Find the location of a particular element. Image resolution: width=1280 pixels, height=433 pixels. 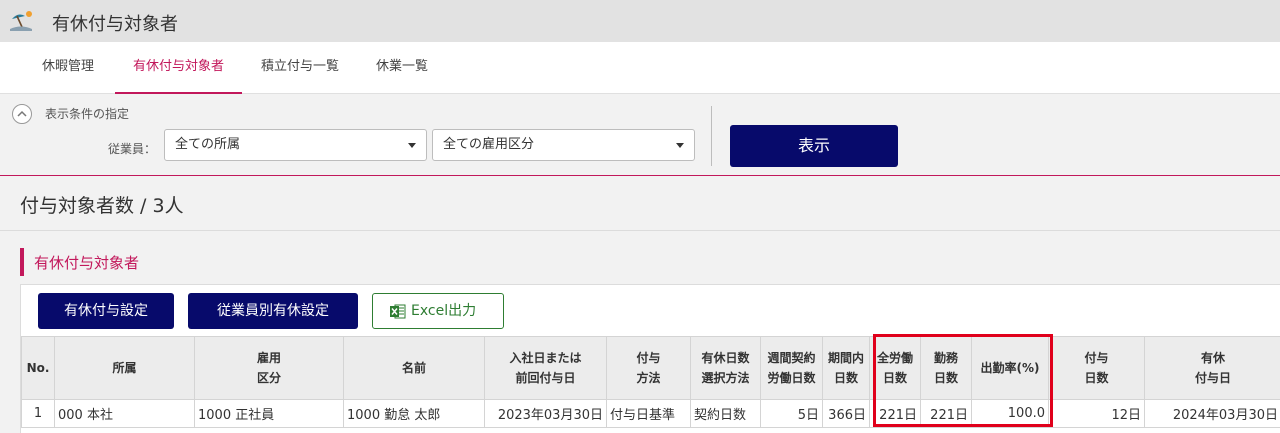

app-title: 有休付与対象者 is located at coordinates (115, 24).